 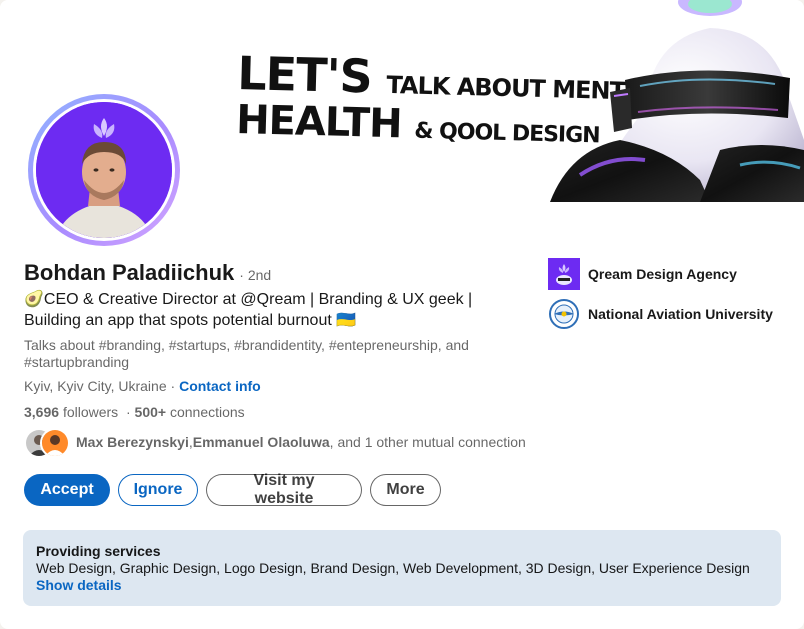 I want to click on name-row: Bohdan Paladiichuk · 2nd, so click(x=147, y=273).